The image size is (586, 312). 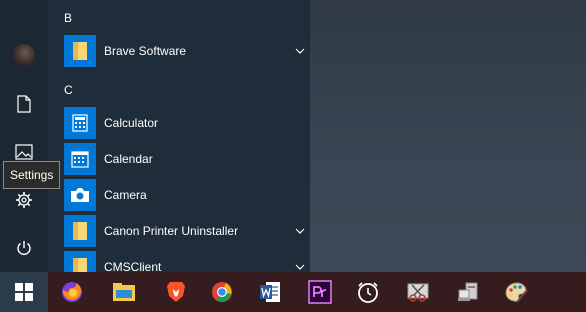 What do you see at coordinates (270, 292) in the screenshot?
I see `word-icon` at bounding box center [270, 292].